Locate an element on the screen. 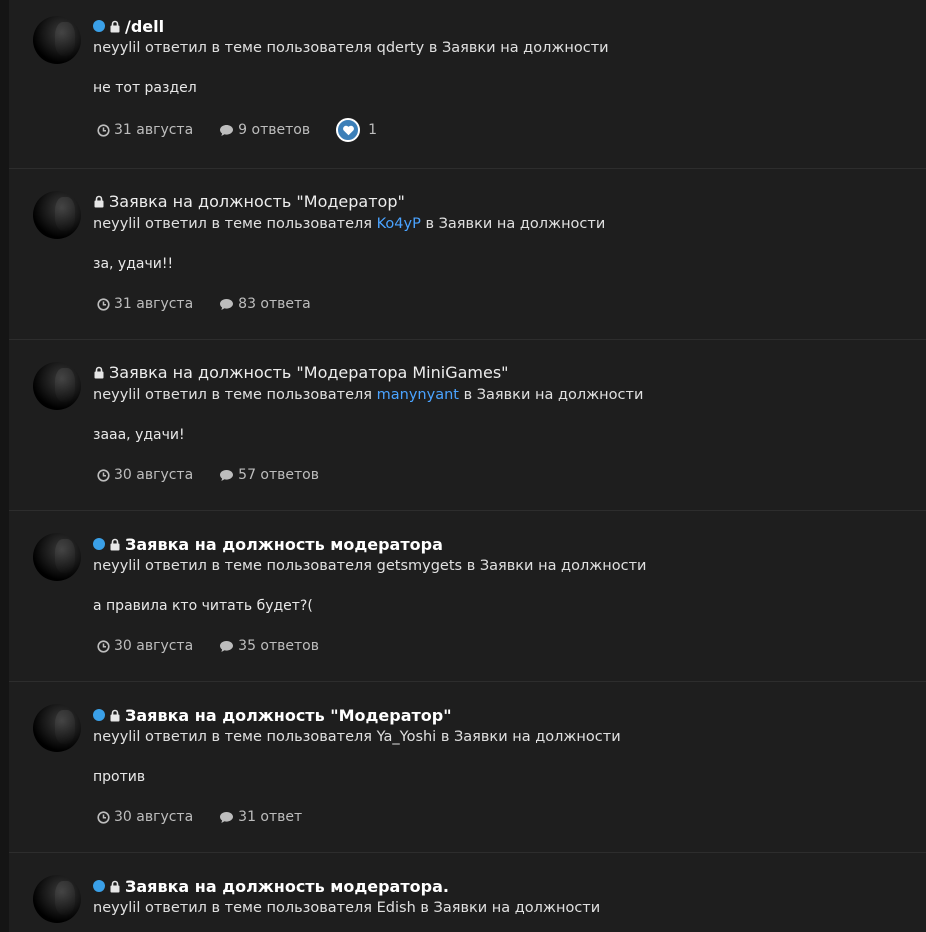  topic-title-row: Заявка на должность модератора is located at coordinates (268, 544).